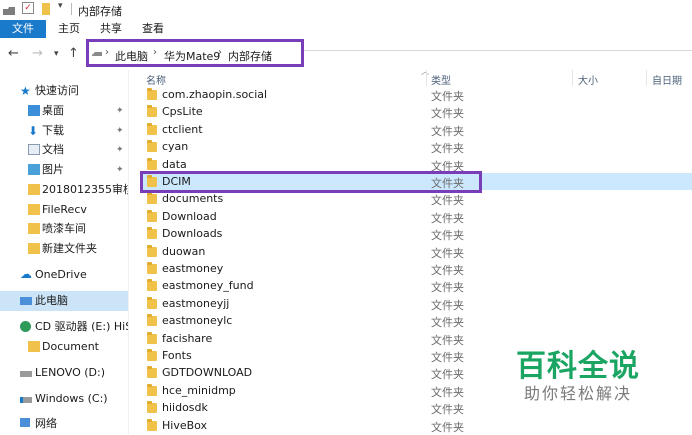  I want to click on properties-icon: ✓, so click(28, 8).